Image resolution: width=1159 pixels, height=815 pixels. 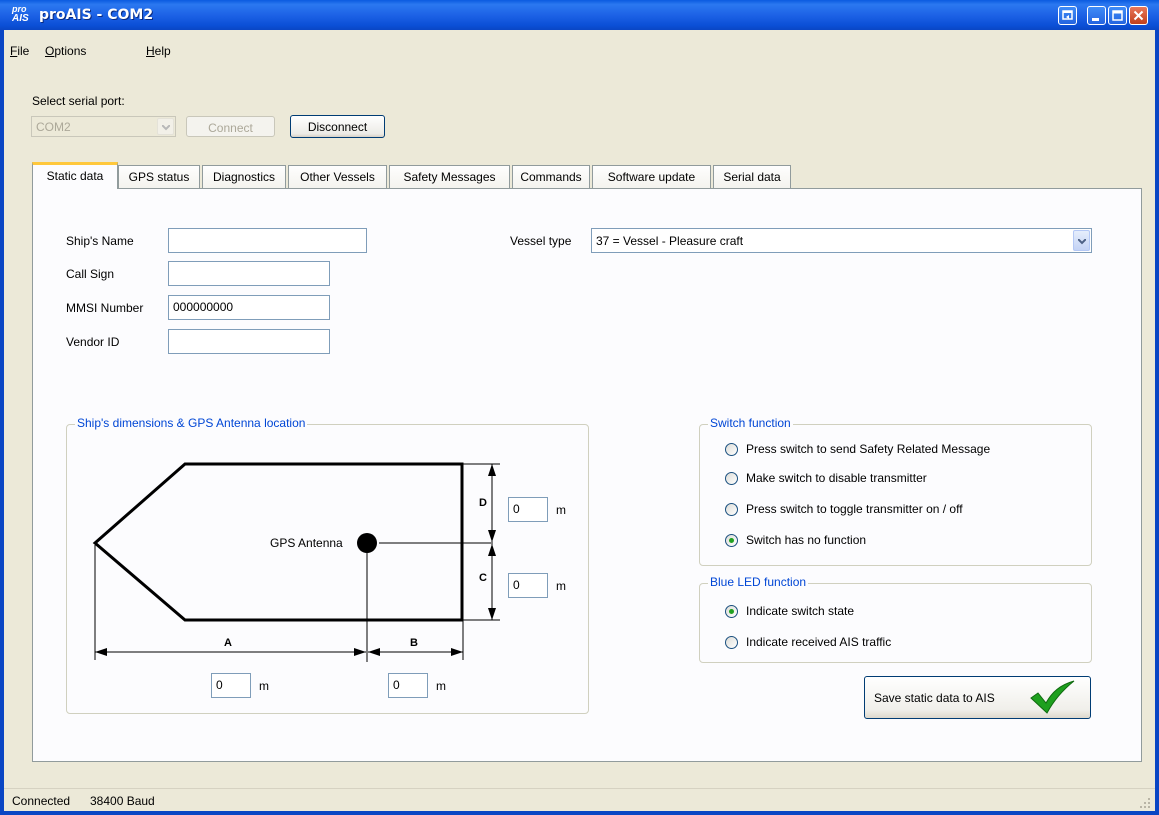 I want to click on dimension-b-arrow-left, so click(x=374, y=652).